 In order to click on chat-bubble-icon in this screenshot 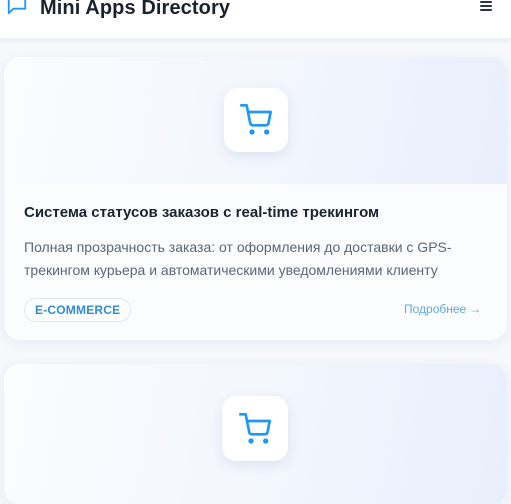, I will do `click(17, 8)`.